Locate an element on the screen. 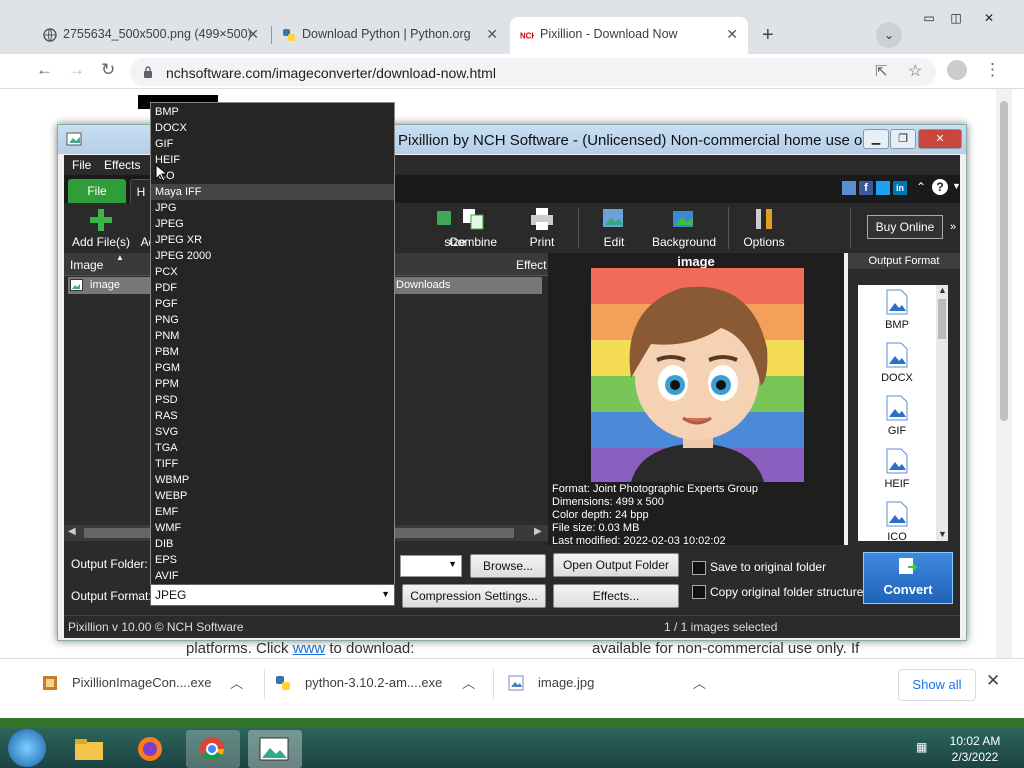  tab-search-chevron-icon: ⌄ is located at coordinates (889, 35).